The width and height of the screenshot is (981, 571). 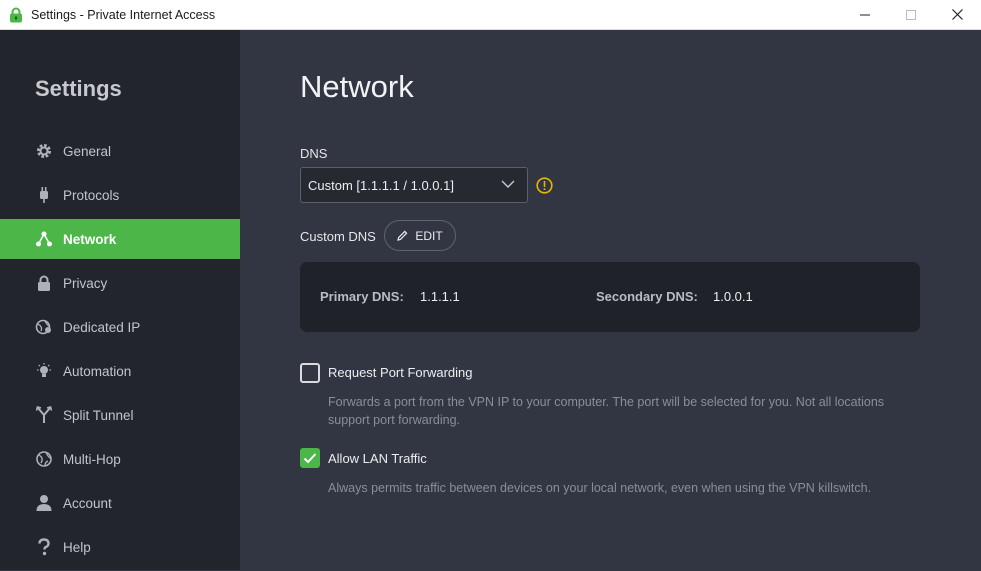 I want to click on sidebar-item-label: Network, so click(x=90, y=239).